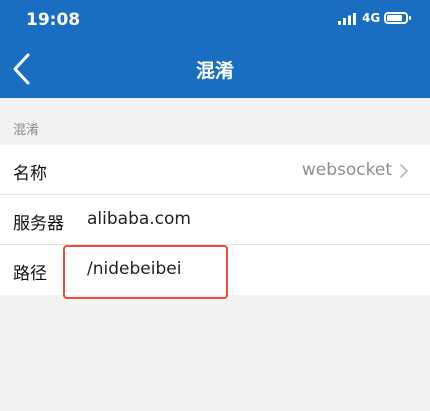 The image size is (430, 411). Describe the element at coordinates (30, 274) in the screenshot. I see `path-label: 路径` at that location.